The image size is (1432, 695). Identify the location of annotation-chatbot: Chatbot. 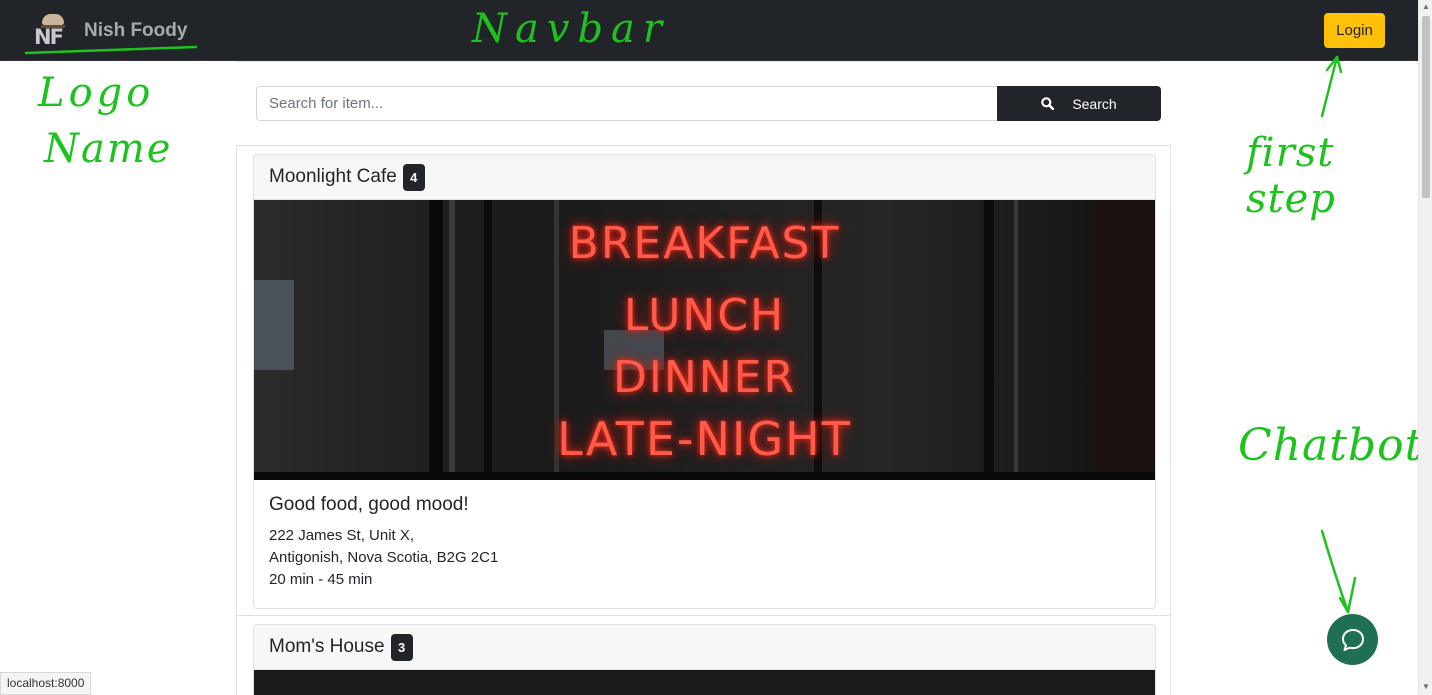
(1331, 445).